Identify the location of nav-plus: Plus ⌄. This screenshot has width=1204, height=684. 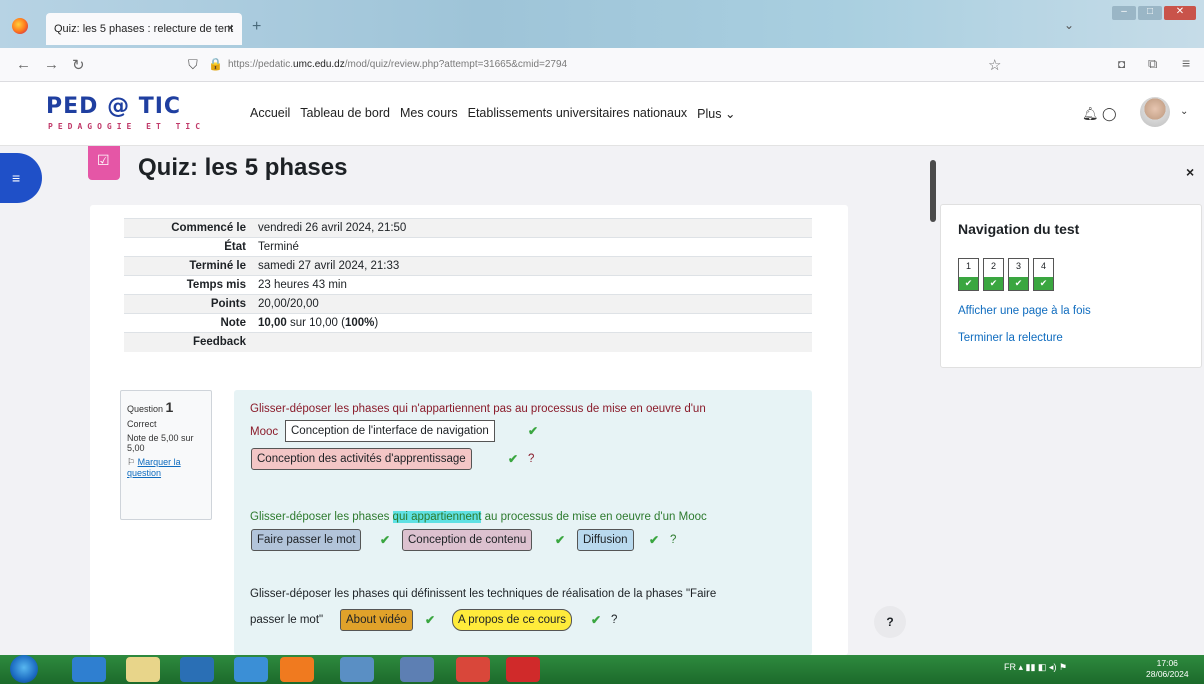
(716, 113).